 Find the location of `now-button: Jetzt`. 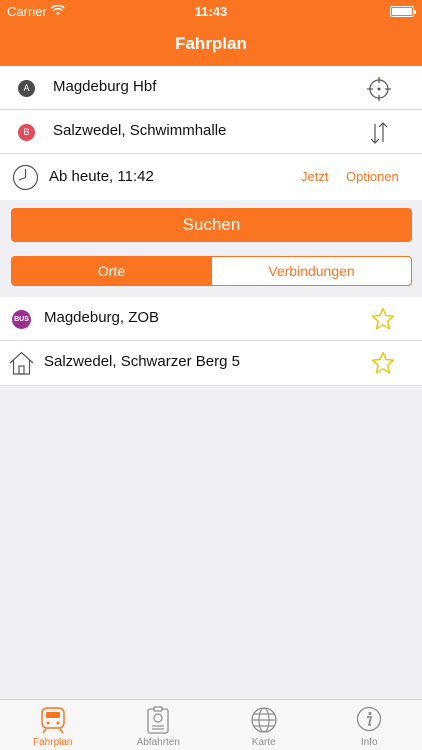

now-button: Jetzt is located at coordinates (314, 176).